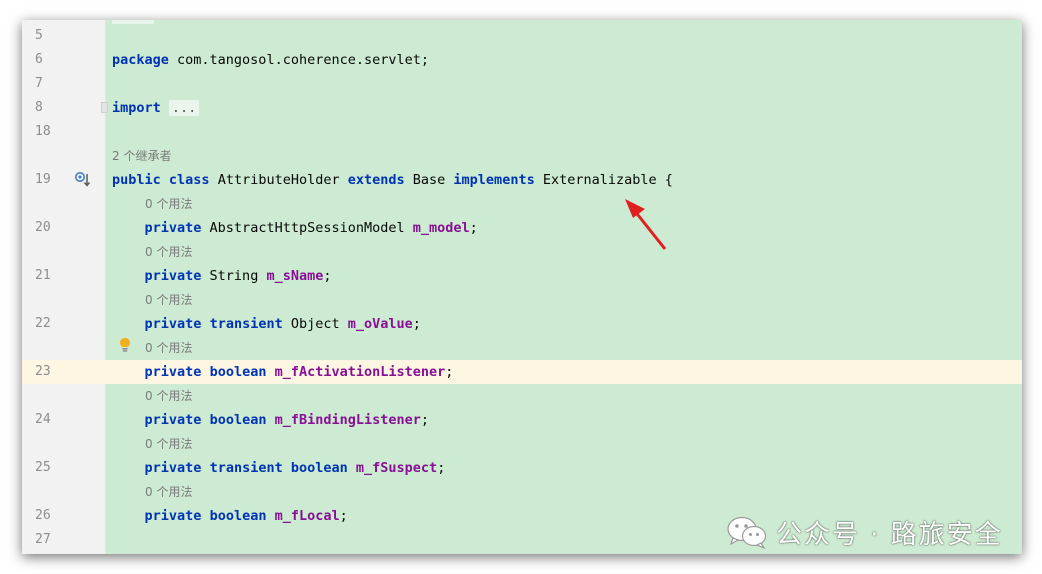 The image size is (1042, 574). I want to click on watermark: 公众号 · 路旅安全, so click(864, 532).